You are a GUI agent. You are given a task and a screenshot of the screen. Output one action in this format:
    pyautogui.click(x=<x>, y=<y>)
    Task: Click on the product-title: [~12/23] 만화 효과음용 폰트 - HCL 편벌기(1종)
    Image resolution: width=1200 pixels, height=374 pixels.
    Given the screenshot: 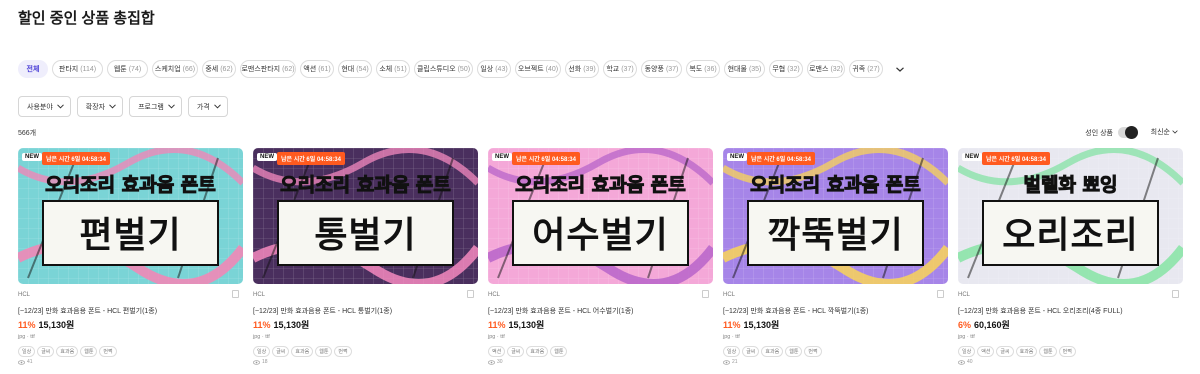 What is the action you would take?
    pyautogui.click(x=87, y=311)
    